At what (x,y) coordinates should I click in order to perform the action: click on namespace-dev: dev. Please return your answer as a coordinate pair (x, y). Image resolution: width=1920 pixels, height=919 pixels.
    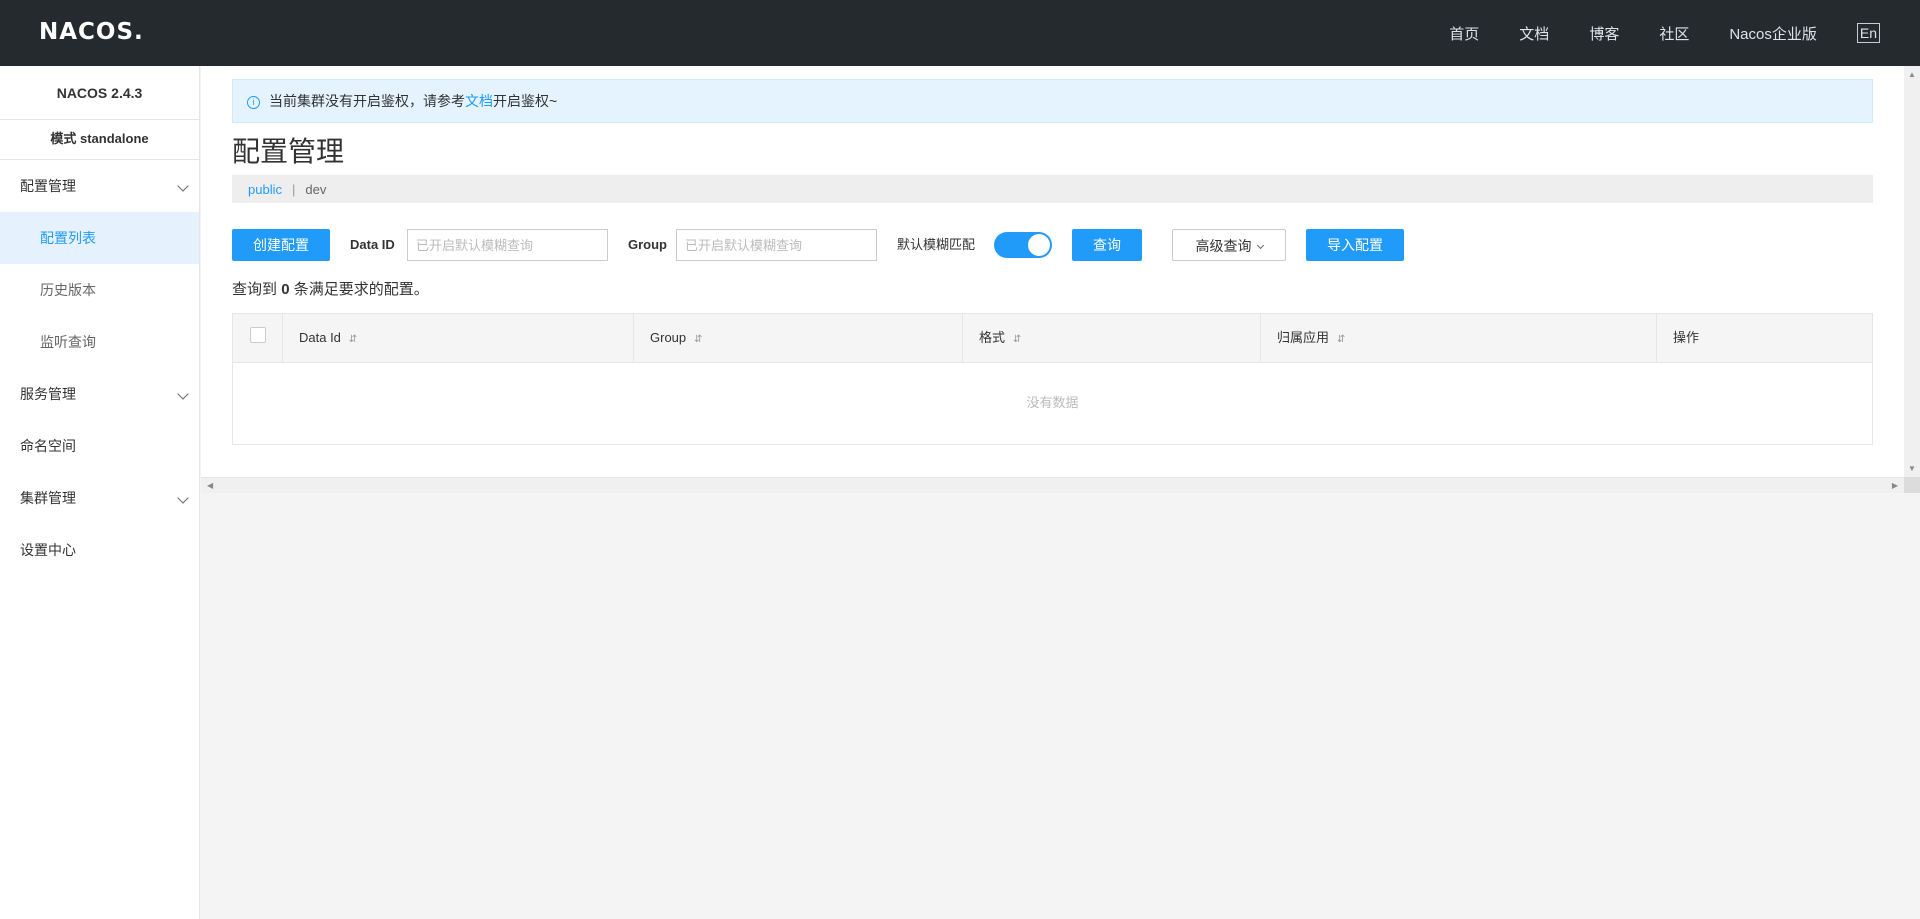
    Looking at the image, I should click on (315, 189).